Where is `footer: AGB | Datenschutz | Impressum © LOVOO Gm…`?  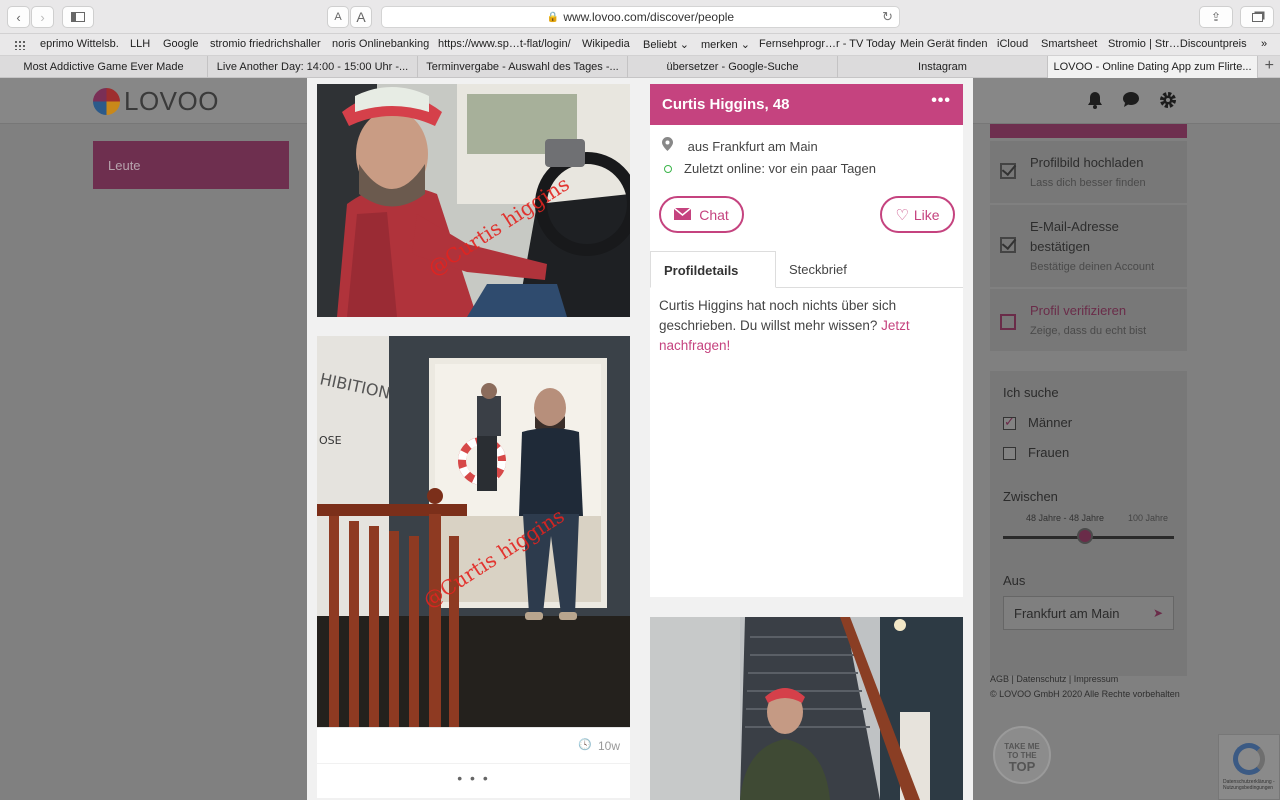 footer: AGB | Datenschutz | Impressum © LOVOO Gm… is located at coordinates (1085, 687).